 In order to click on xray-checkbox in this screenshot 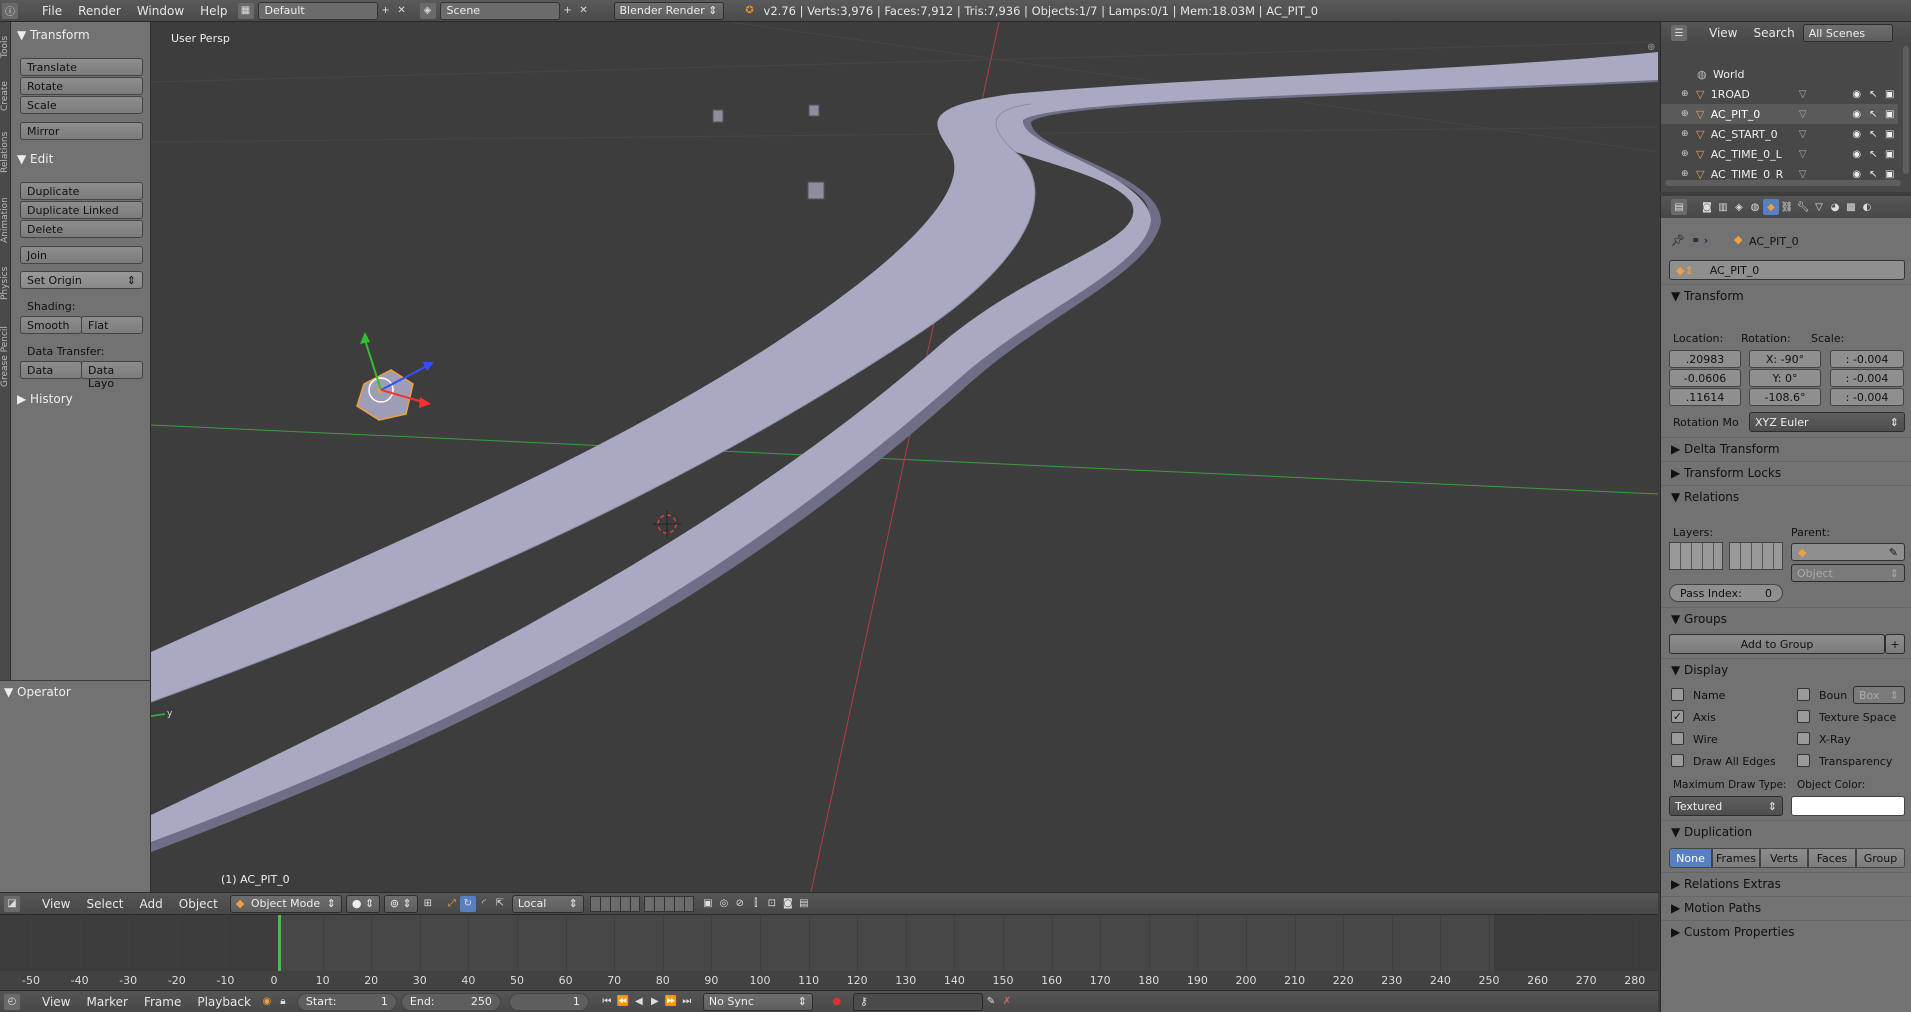, I will do `click(1803, 738)`.